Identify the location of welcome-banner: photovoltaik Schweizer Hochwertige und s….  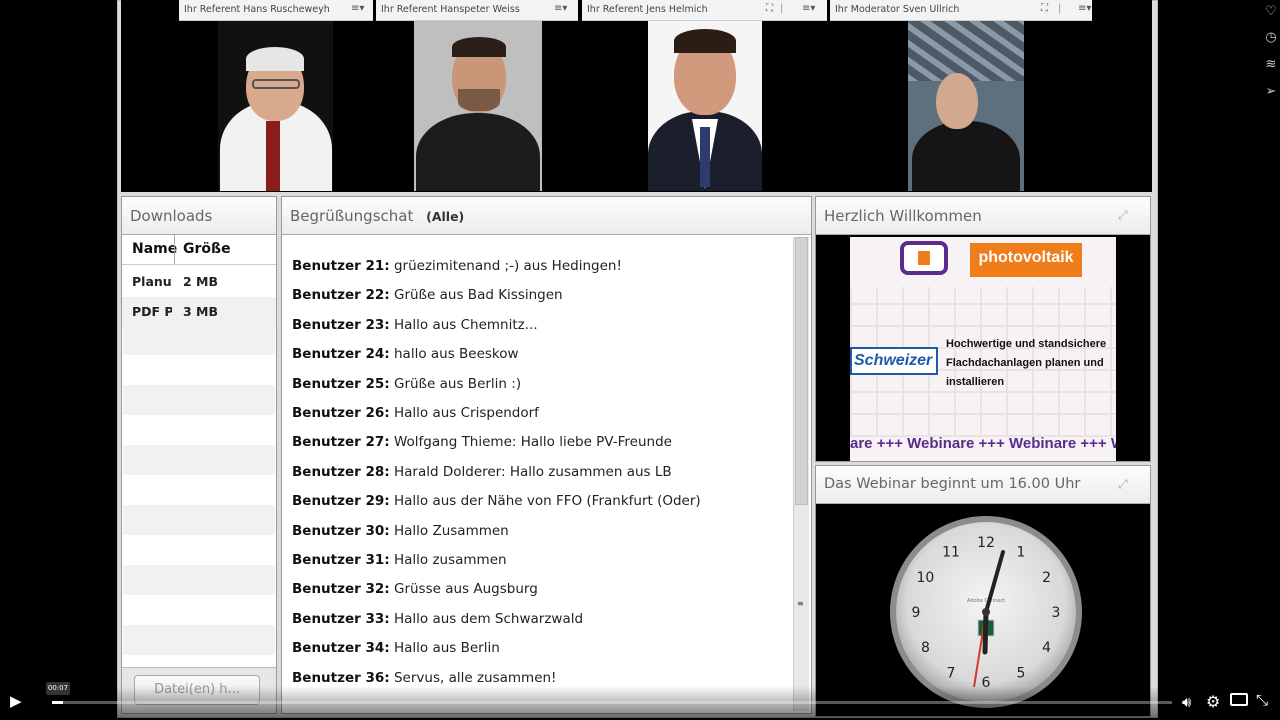
(983, 349).